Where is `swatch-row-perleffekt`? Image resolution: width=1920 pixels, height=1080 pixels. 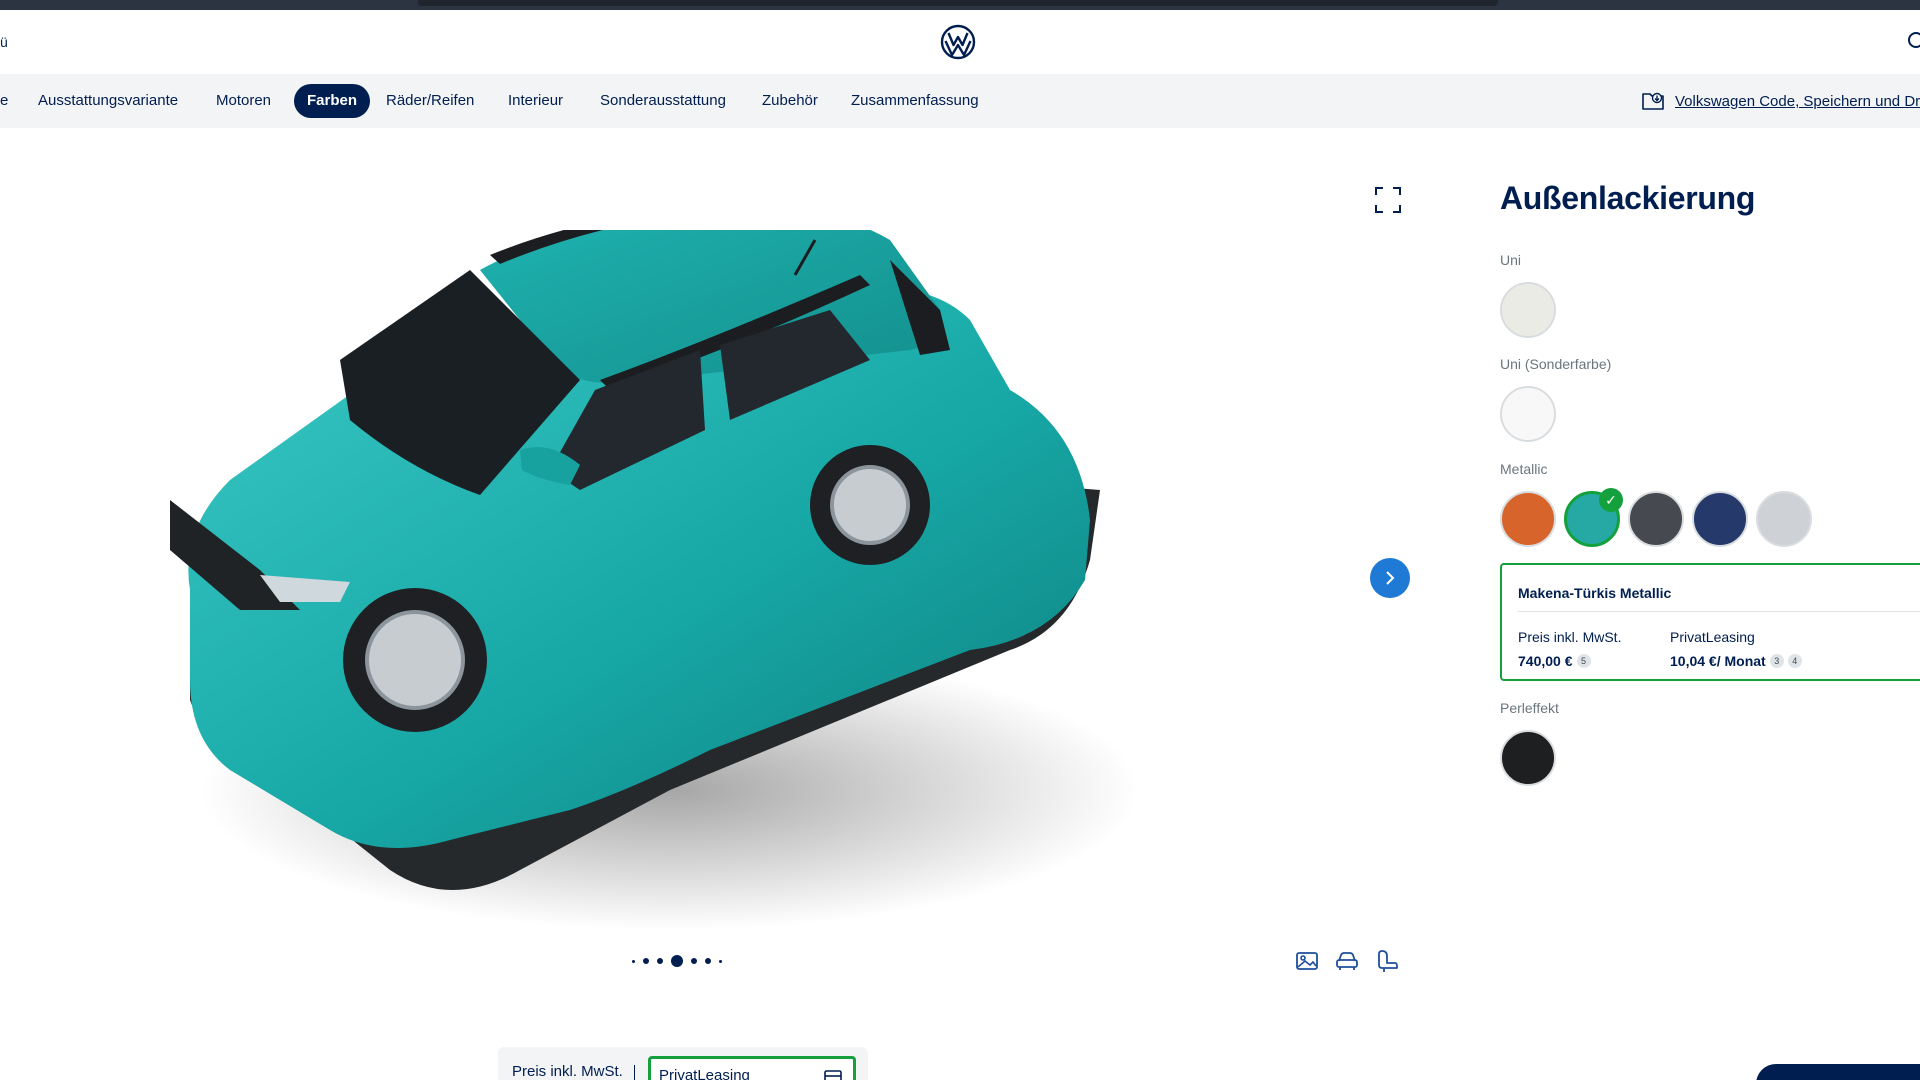 swatch-row-perleffekt is located at coordinates (1528, 758).